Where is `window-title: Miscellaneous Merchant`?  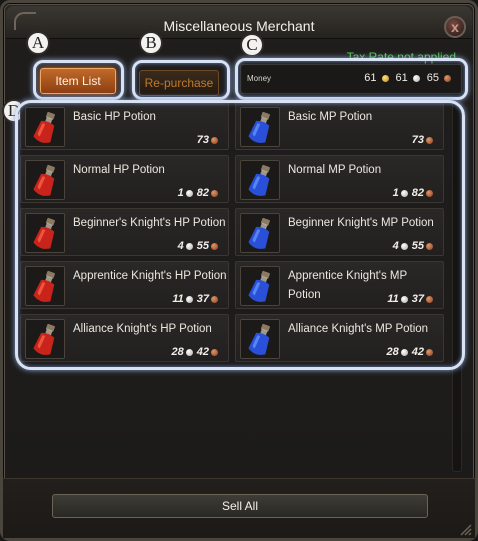 window-title: Miscellaneous Merchant is located at coordinates (239, 26).